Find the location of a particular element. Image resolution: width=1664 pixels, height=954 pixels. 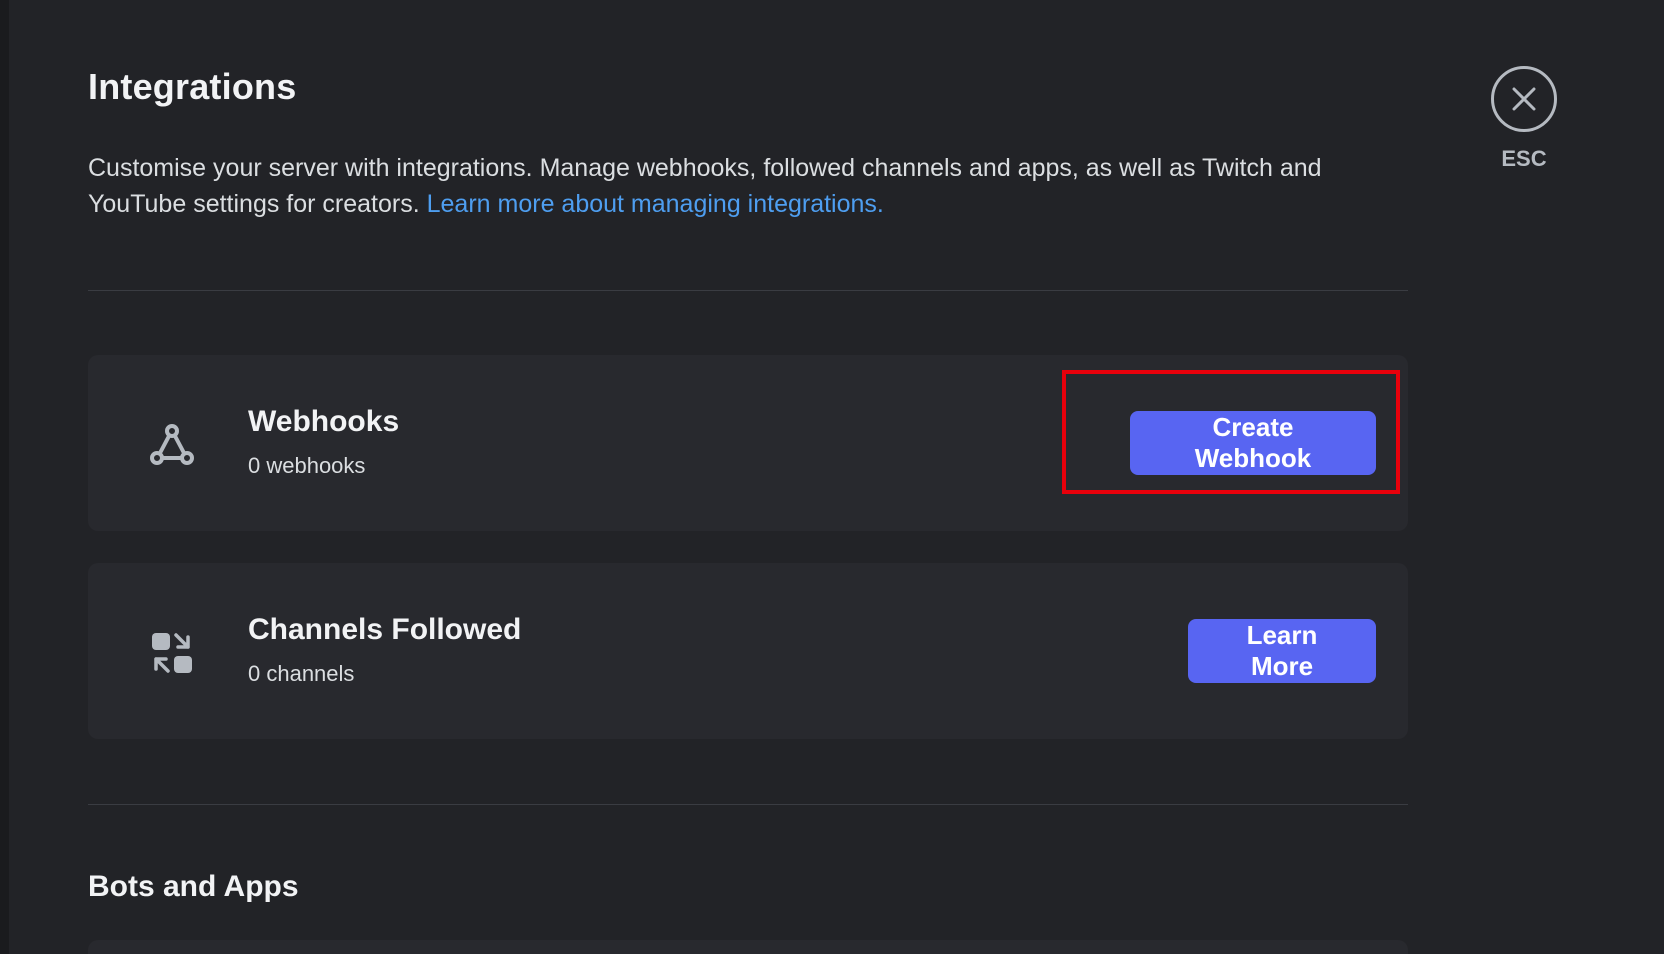

create-webhook-button: Create Webhook is located at coordinates (1253, 443).